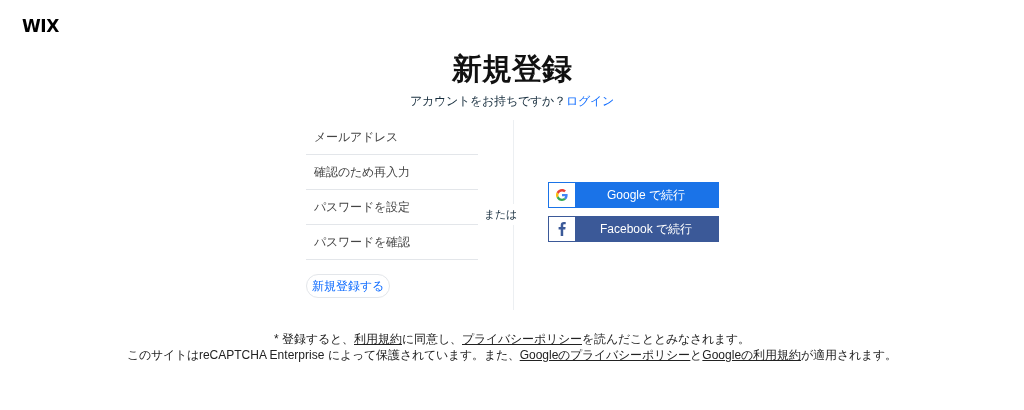 This screenshot has height=410, width=1024. What do you see at coordinates (633, 194) in the screenshot?
I see `google-button: Google で続行` at bounding box center [633, 194].